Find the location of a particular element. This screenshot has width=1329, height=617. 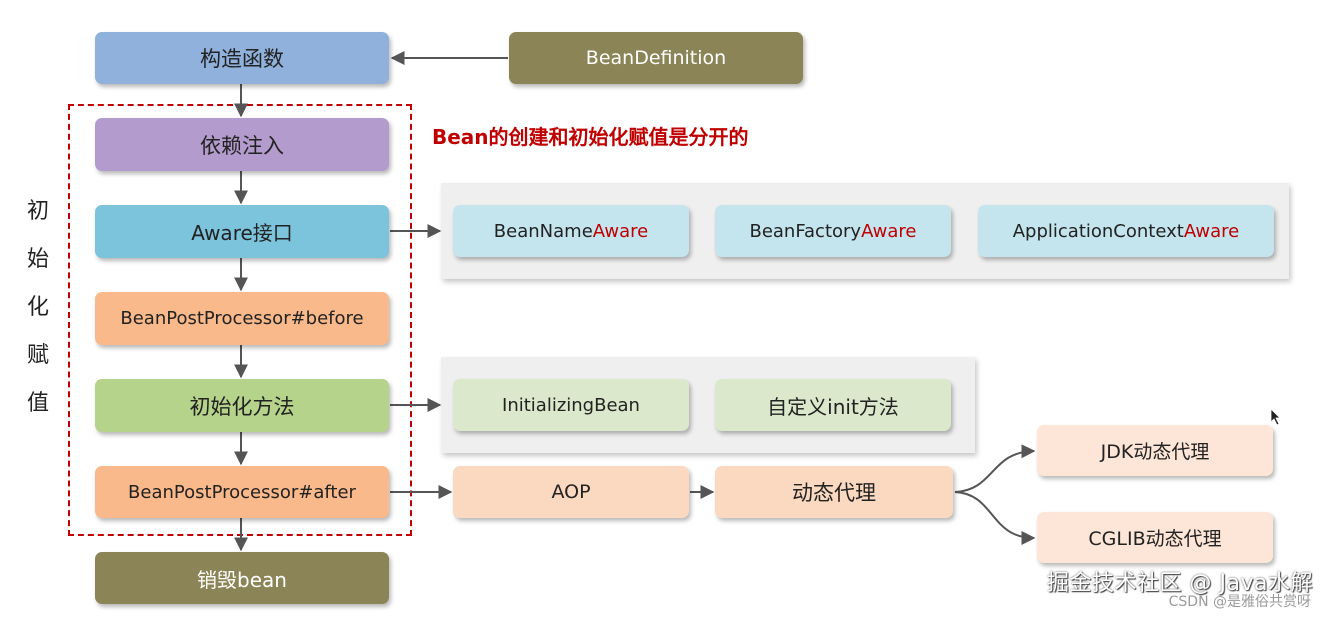

bpp-before-node: BeanPostProcessor#before is located at coordinates (242, 318).